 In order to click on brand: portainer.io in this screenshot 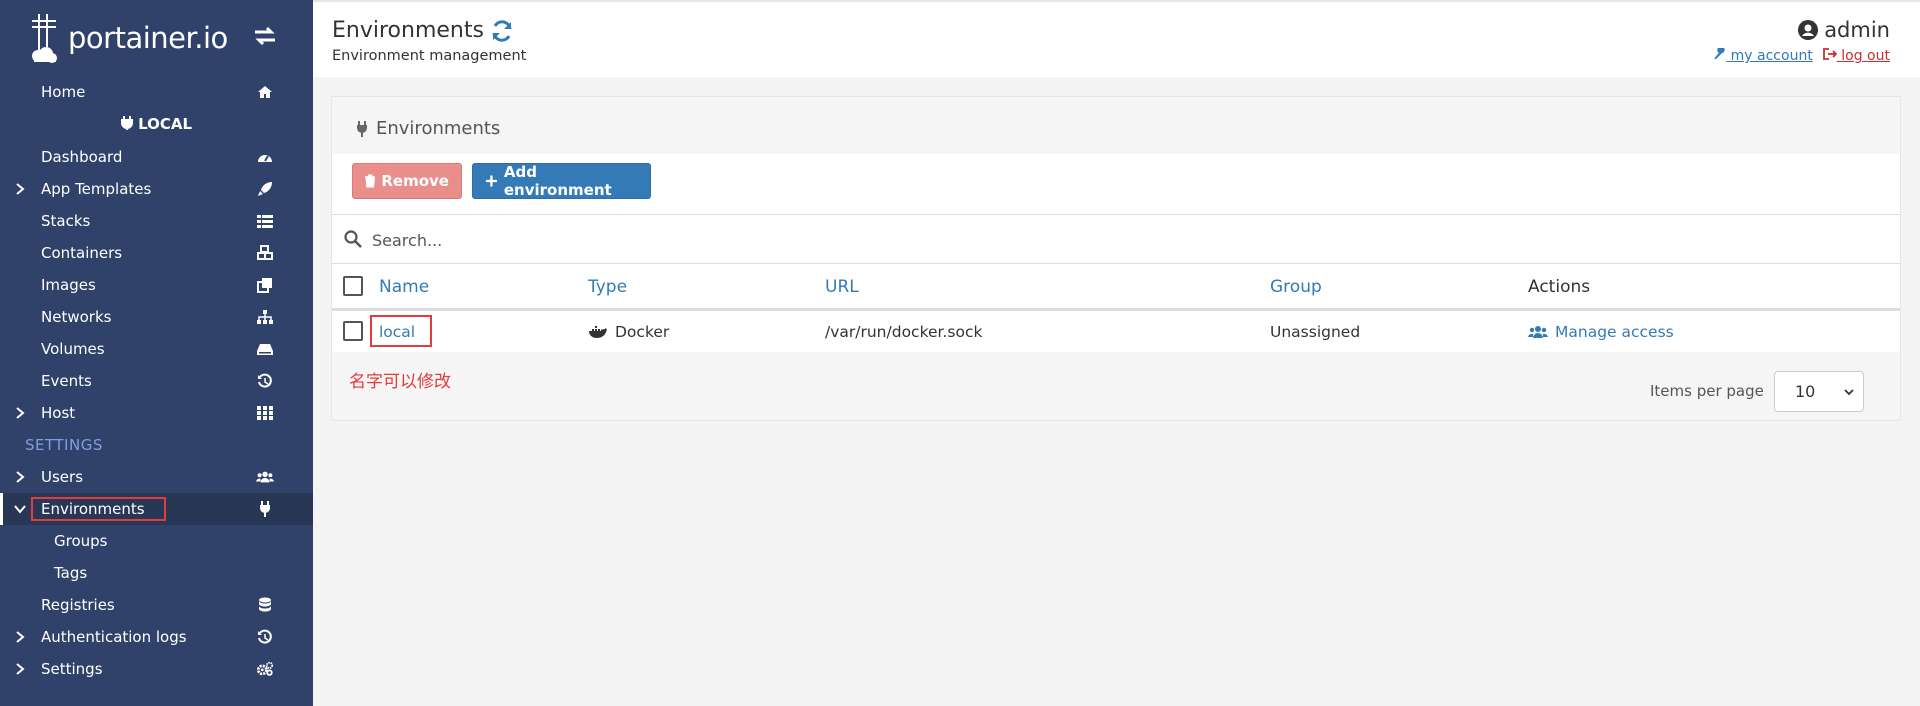, I will do `click(156, 38)`.